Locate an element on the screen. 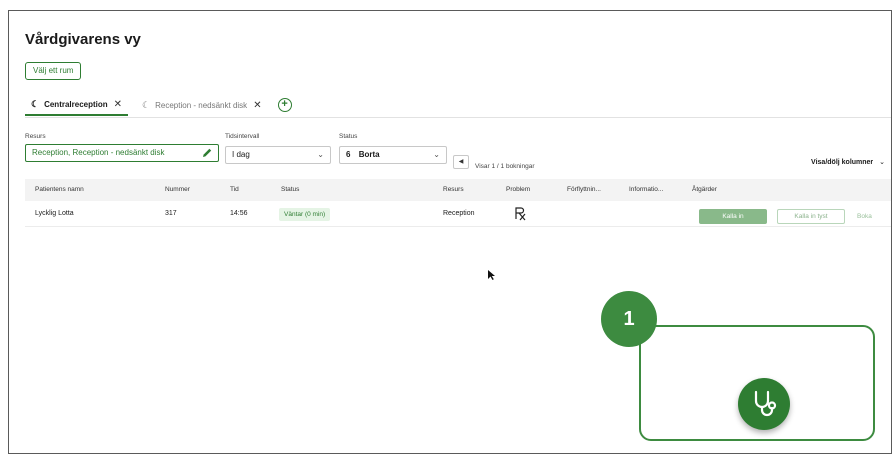  col-actions: Åtgärder is located at coordinates (704, 189).